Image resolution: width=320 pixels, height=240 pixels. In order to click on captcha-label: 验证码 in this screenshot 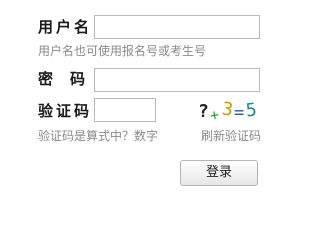, I will do `click(65, 111)`.